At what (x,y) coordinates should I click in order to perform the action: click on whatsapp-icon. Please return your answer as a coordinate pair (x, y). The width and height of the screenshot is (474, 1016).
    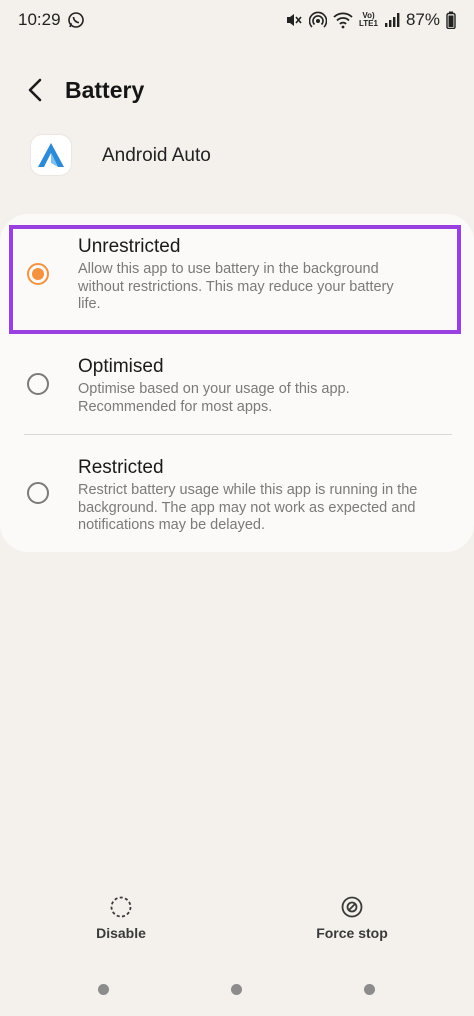
    Looking at the image, I should click on (75, 20).